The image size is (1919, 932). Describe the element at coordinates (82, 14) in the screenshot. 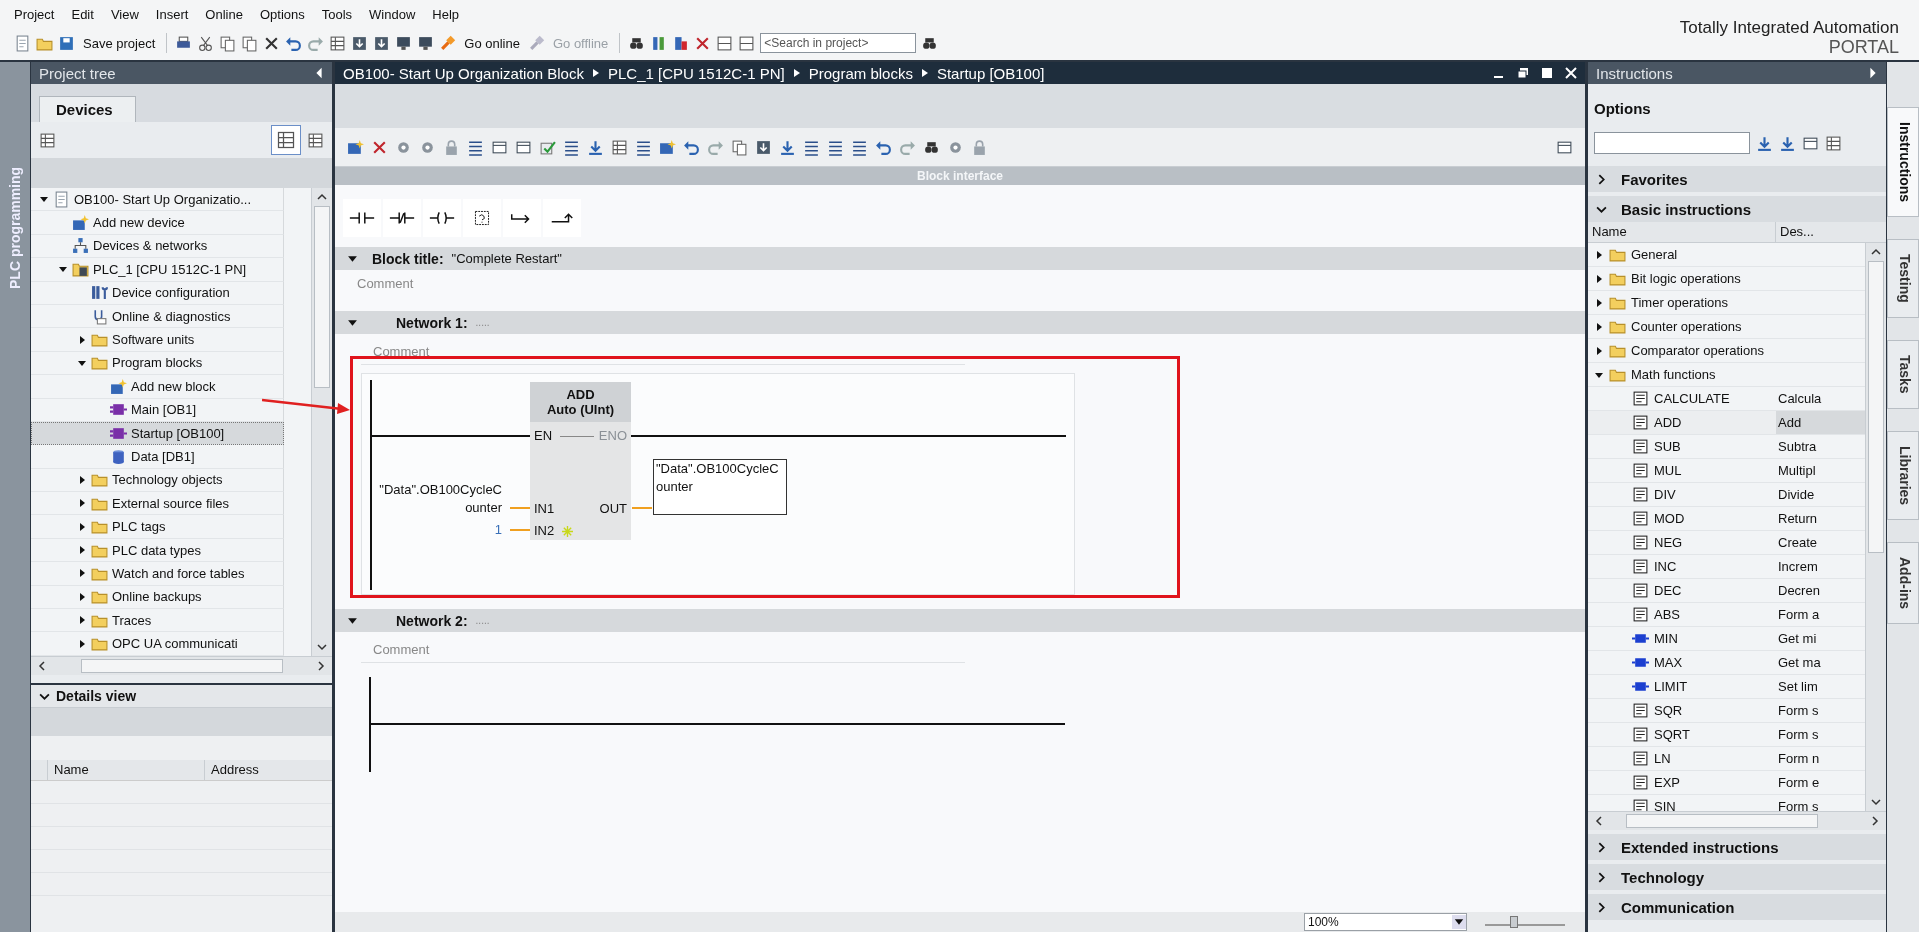

I see `menu-item: Edit` at that location.